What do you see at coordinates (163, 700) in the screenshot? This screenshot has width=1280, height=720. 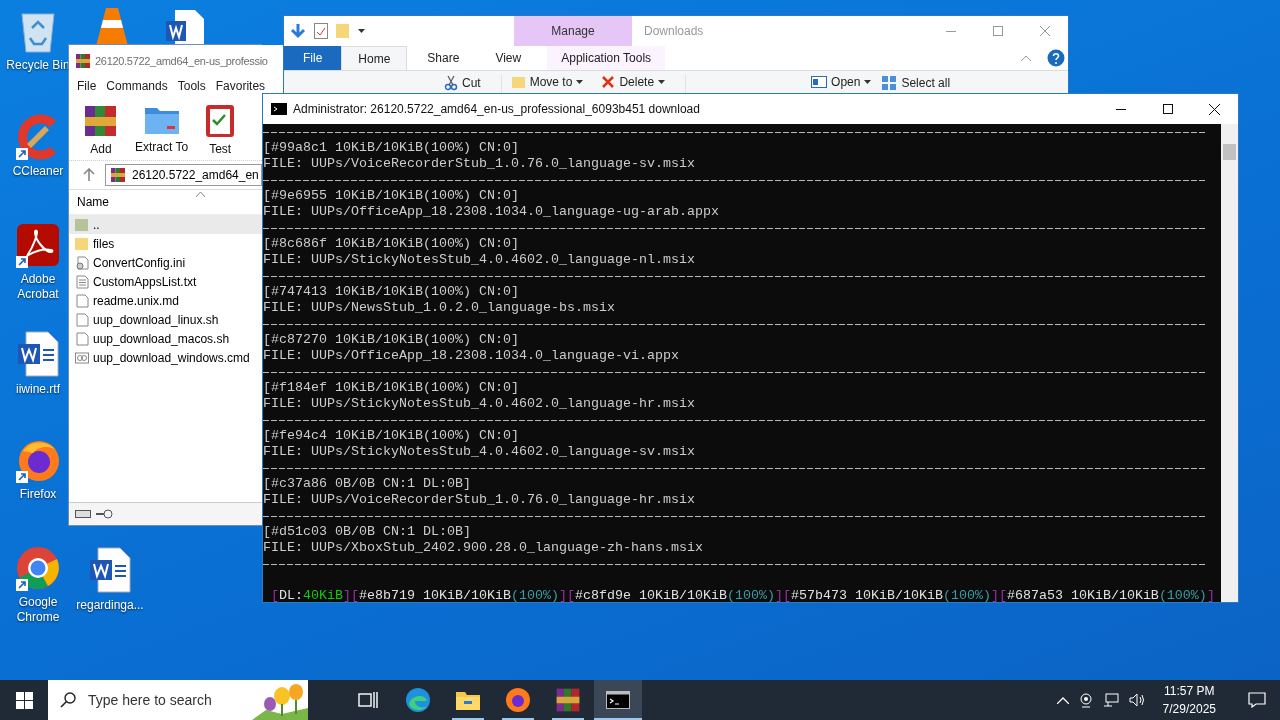 I see `search-field: Type here to search` at bounding box center [163, 700].